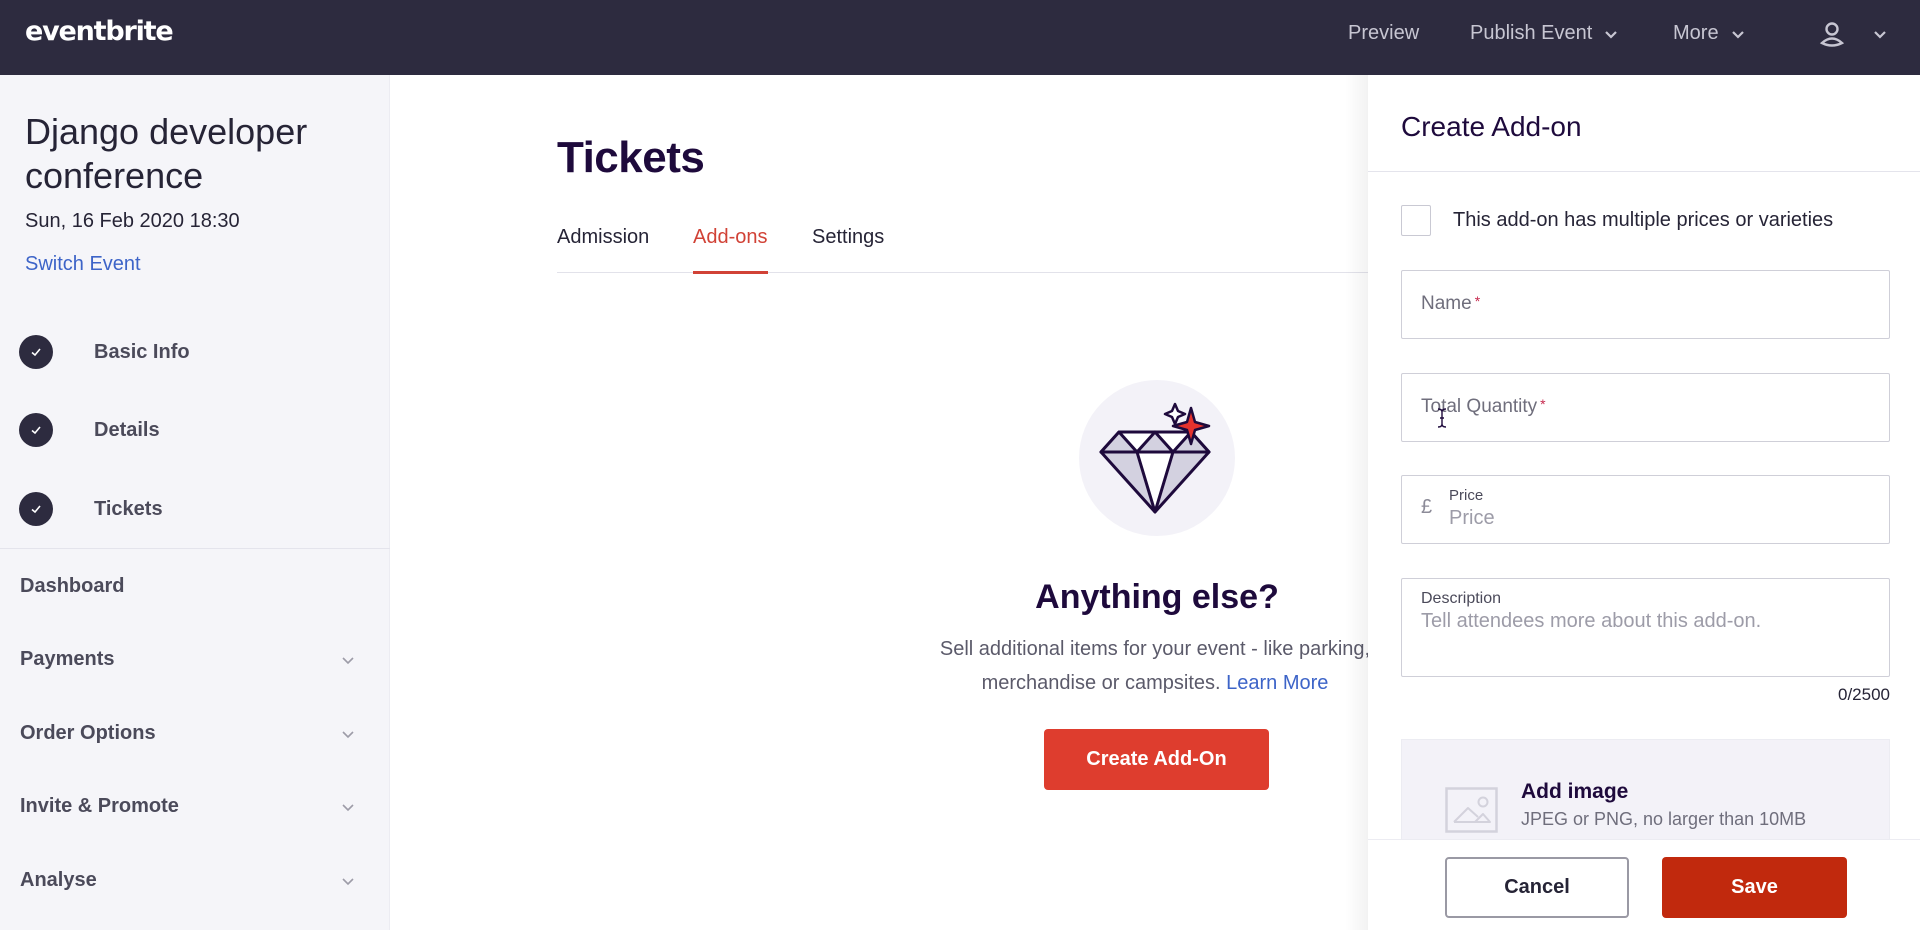 The height and width of the screenshot is (930, 1920). I want to click on image-placeholder-icon, so click(1471, 810).